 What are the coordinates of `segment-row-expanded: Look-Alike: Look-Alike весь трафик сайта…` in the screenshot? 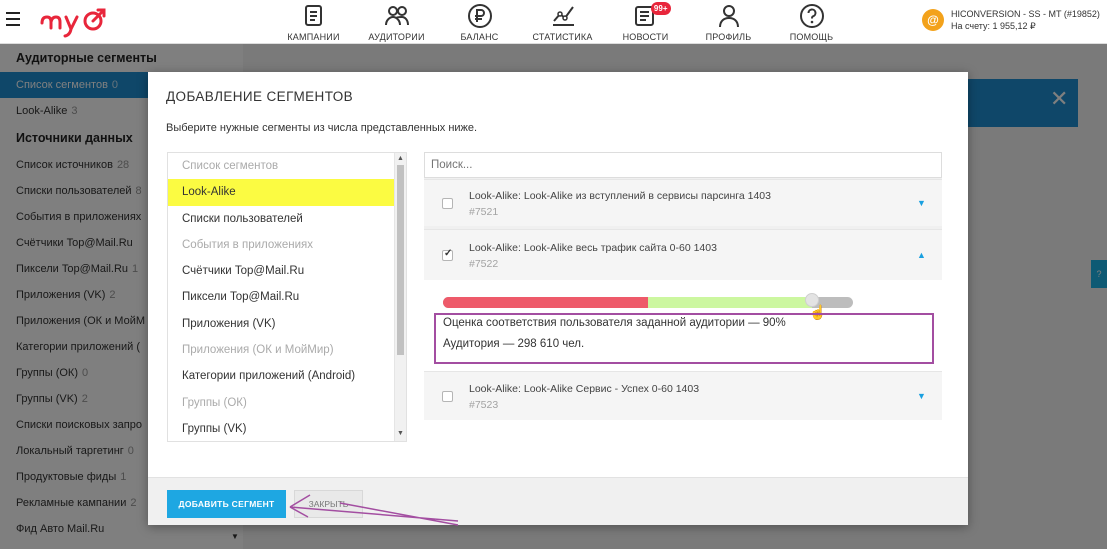 It's located at (683, 254).